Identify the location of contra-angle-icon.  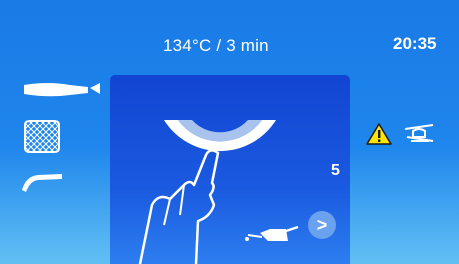
(42, 183).